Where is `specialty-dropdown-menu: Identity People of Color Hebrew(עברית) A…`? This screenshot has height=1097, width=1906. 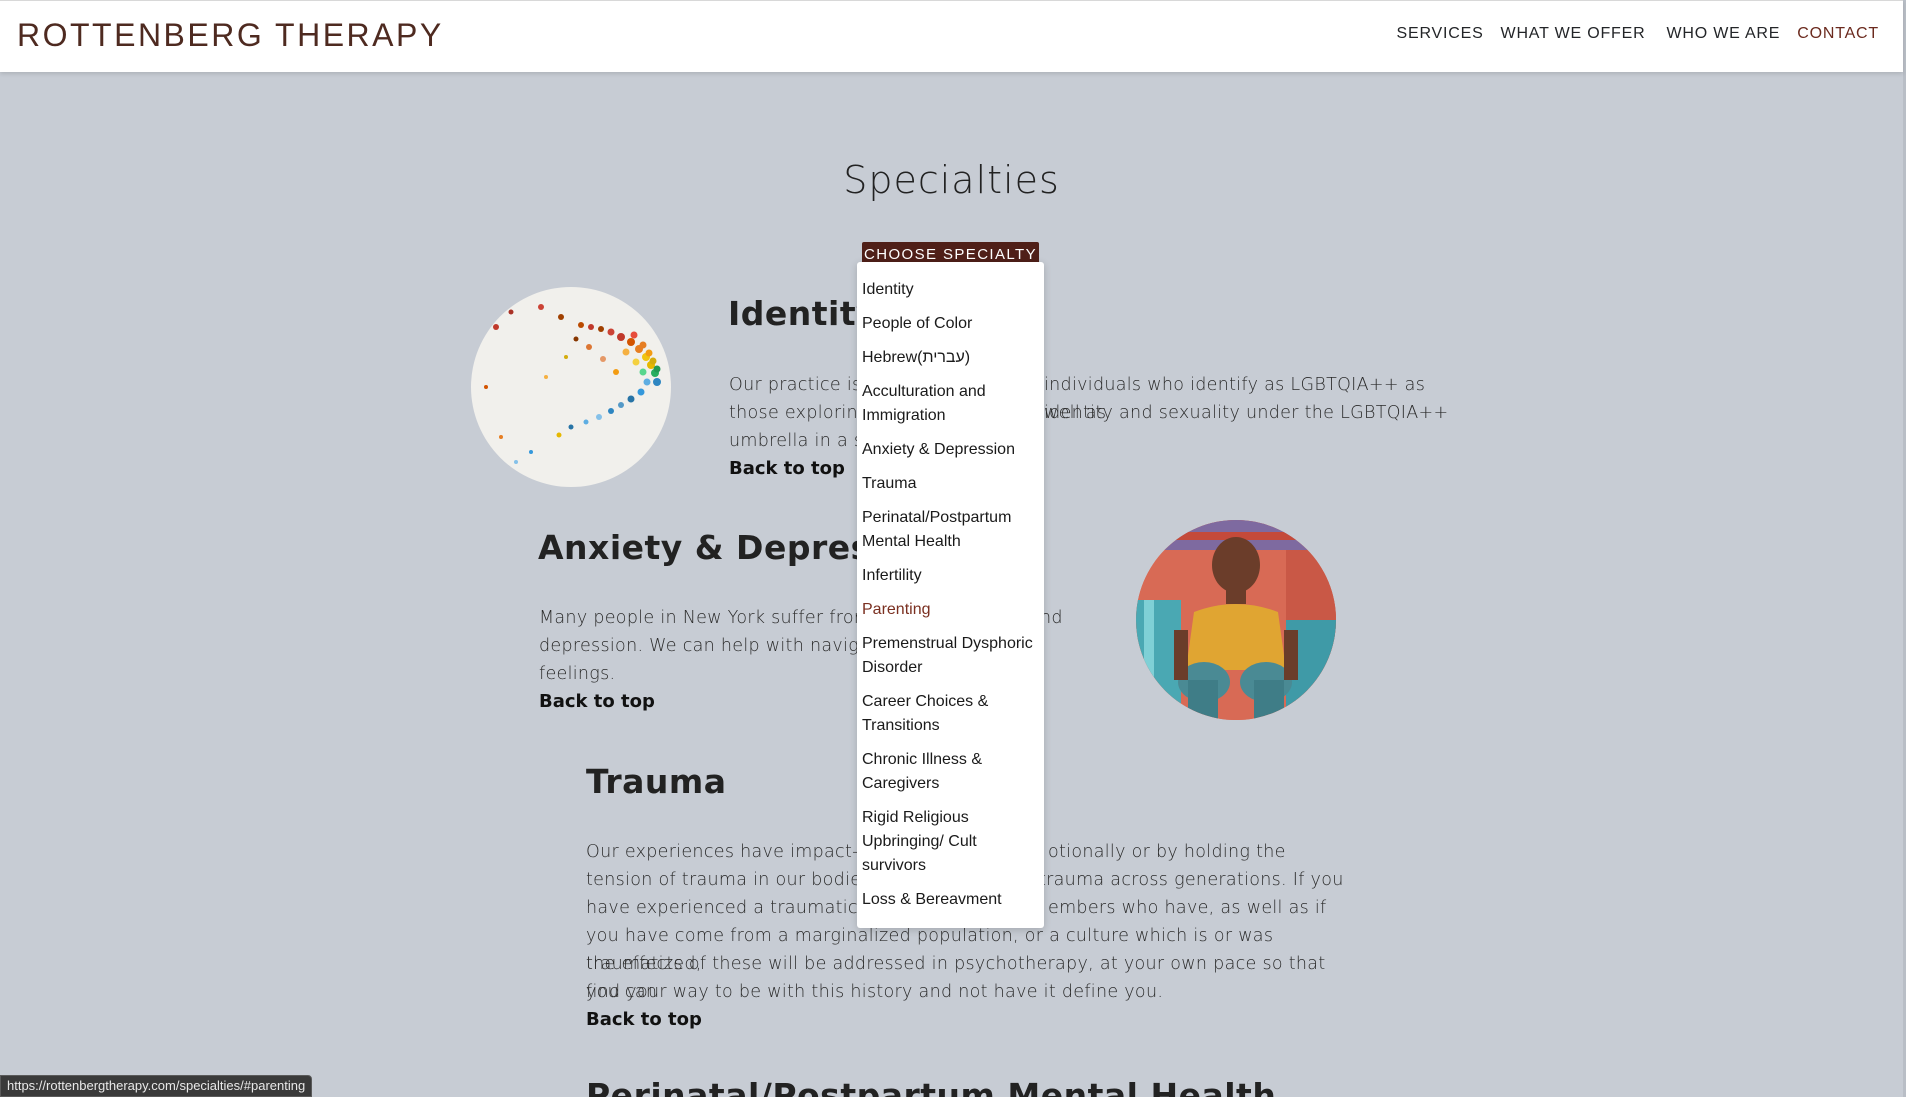
specialty-dropdown-menu: Identity People of Color Hebrew(עברית) A… is located at coordinates (950, 595).